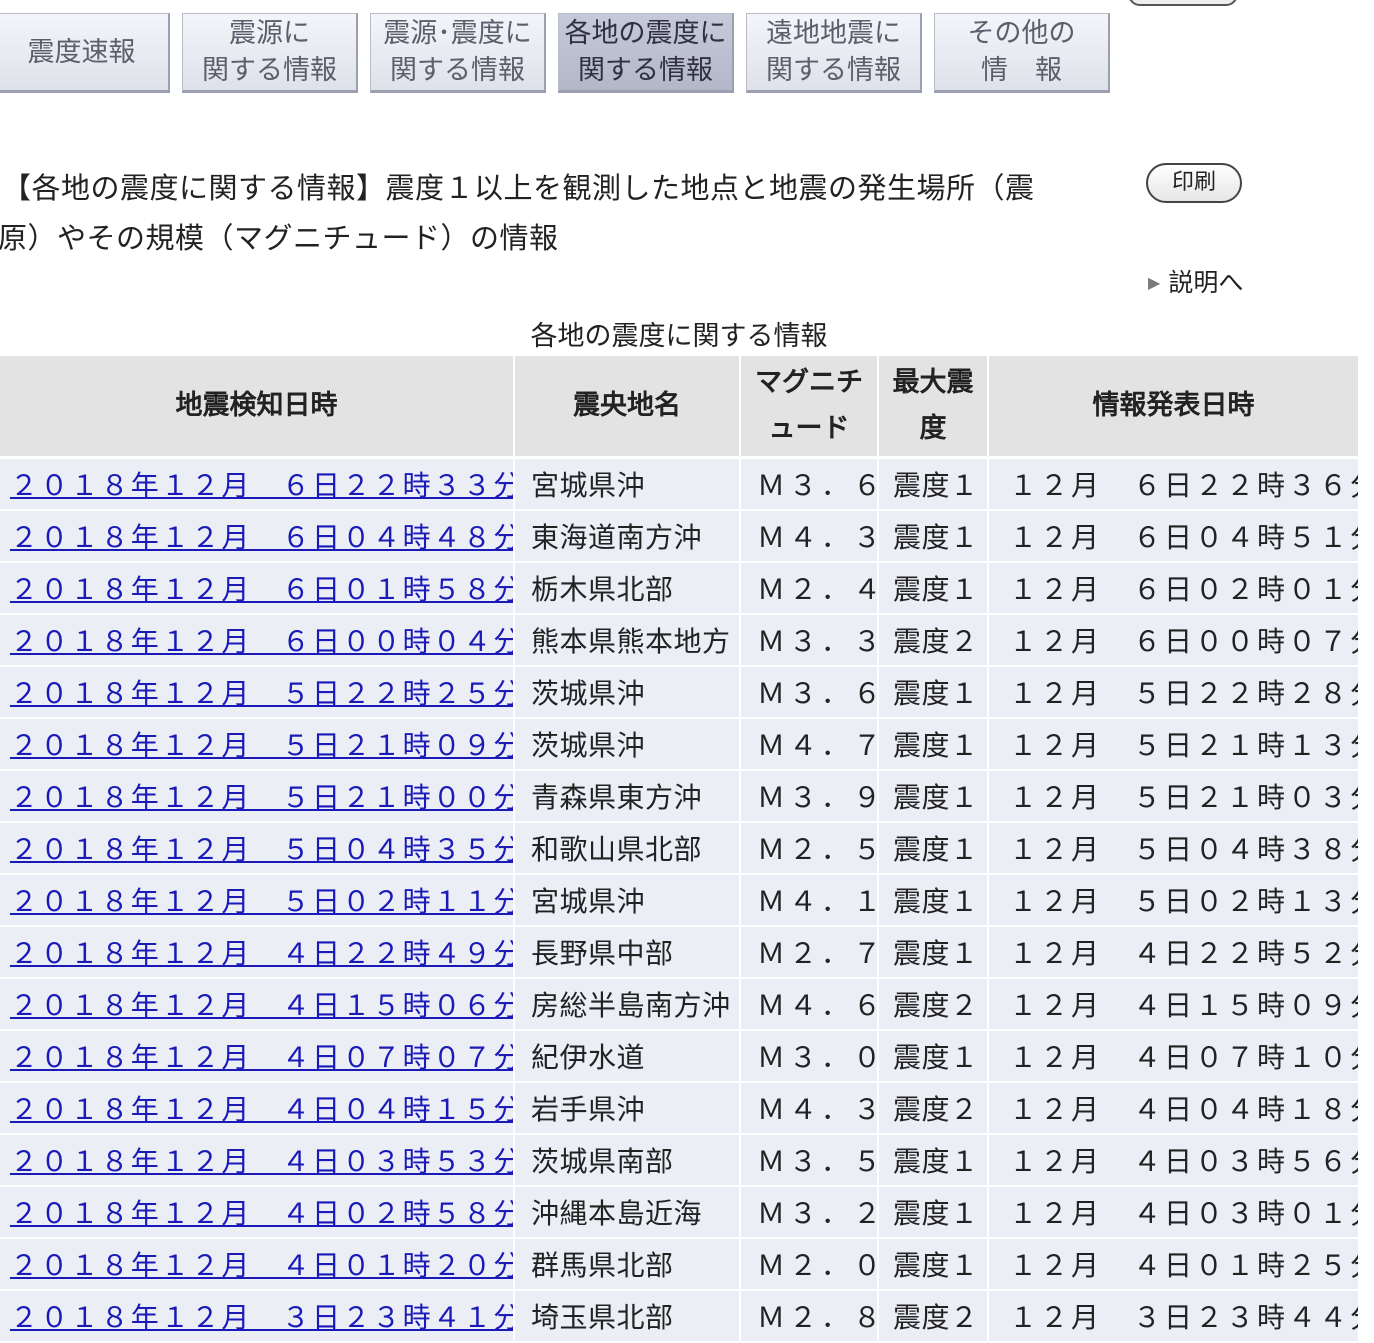  Describe the element at coordinates (1173, 1265) in the screenshot. I see `cell-published: １２月 ４日０１時２５分` at that location.